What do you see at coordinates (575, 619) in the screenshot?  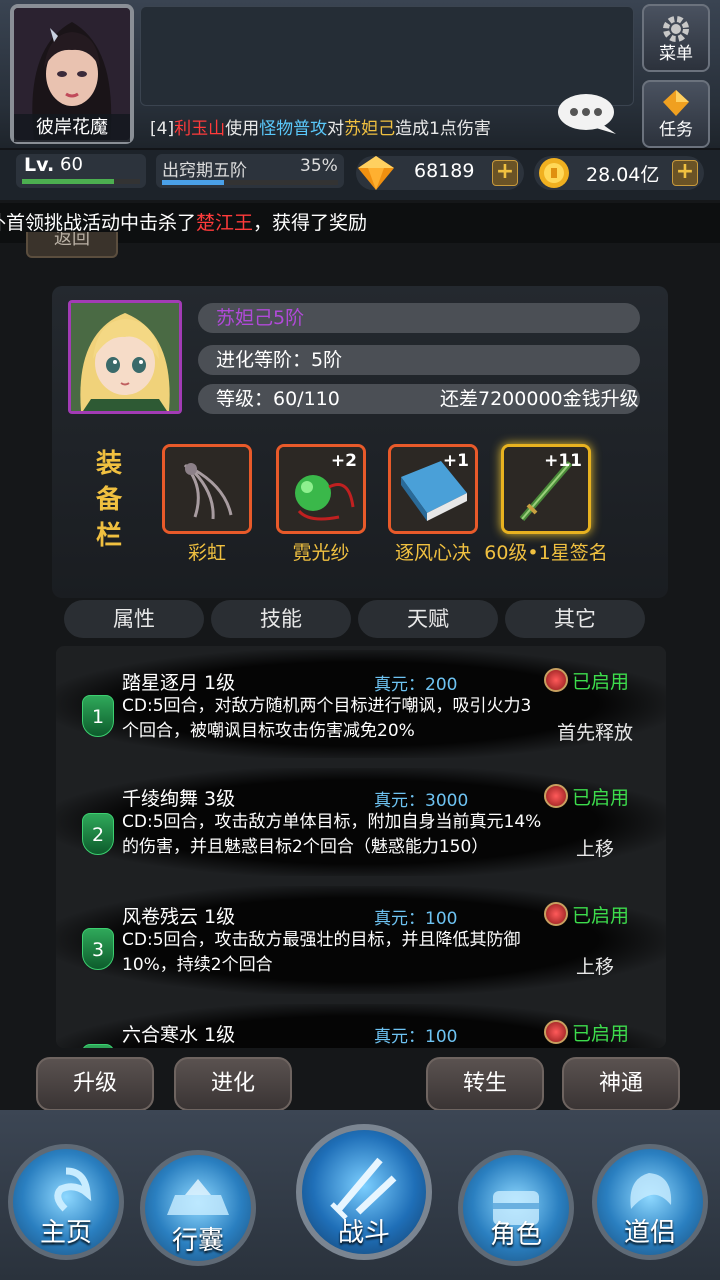 I see `tab-other: 其它` at bounding box center [575, 619].